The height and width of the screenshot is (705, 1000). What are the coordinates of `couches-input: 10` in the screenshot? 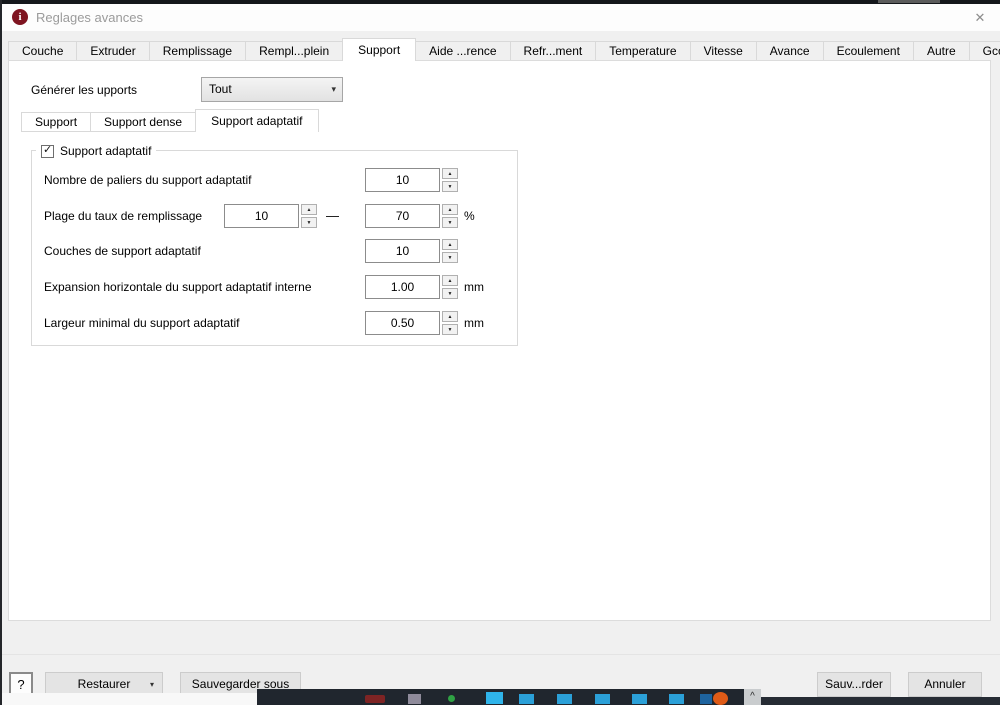 It's located at (402, 251).